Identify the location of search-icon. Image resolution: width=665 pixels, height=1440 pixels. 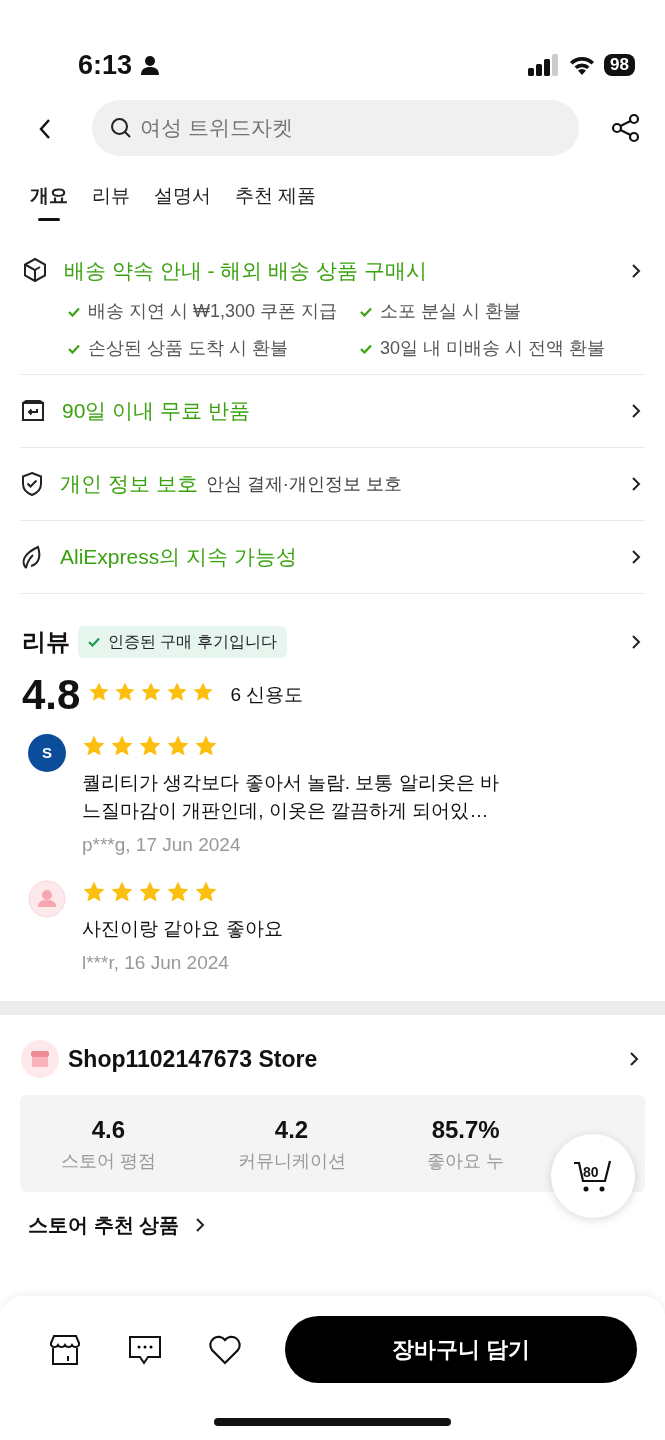
(121, 128).